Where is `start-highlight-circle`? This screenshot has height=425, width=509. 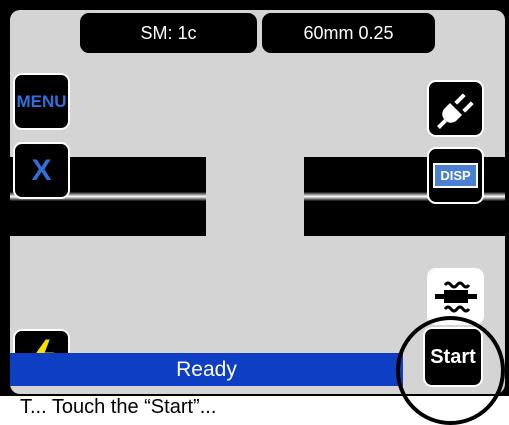
start-highlight-circle is located at coordinates (450, 370).